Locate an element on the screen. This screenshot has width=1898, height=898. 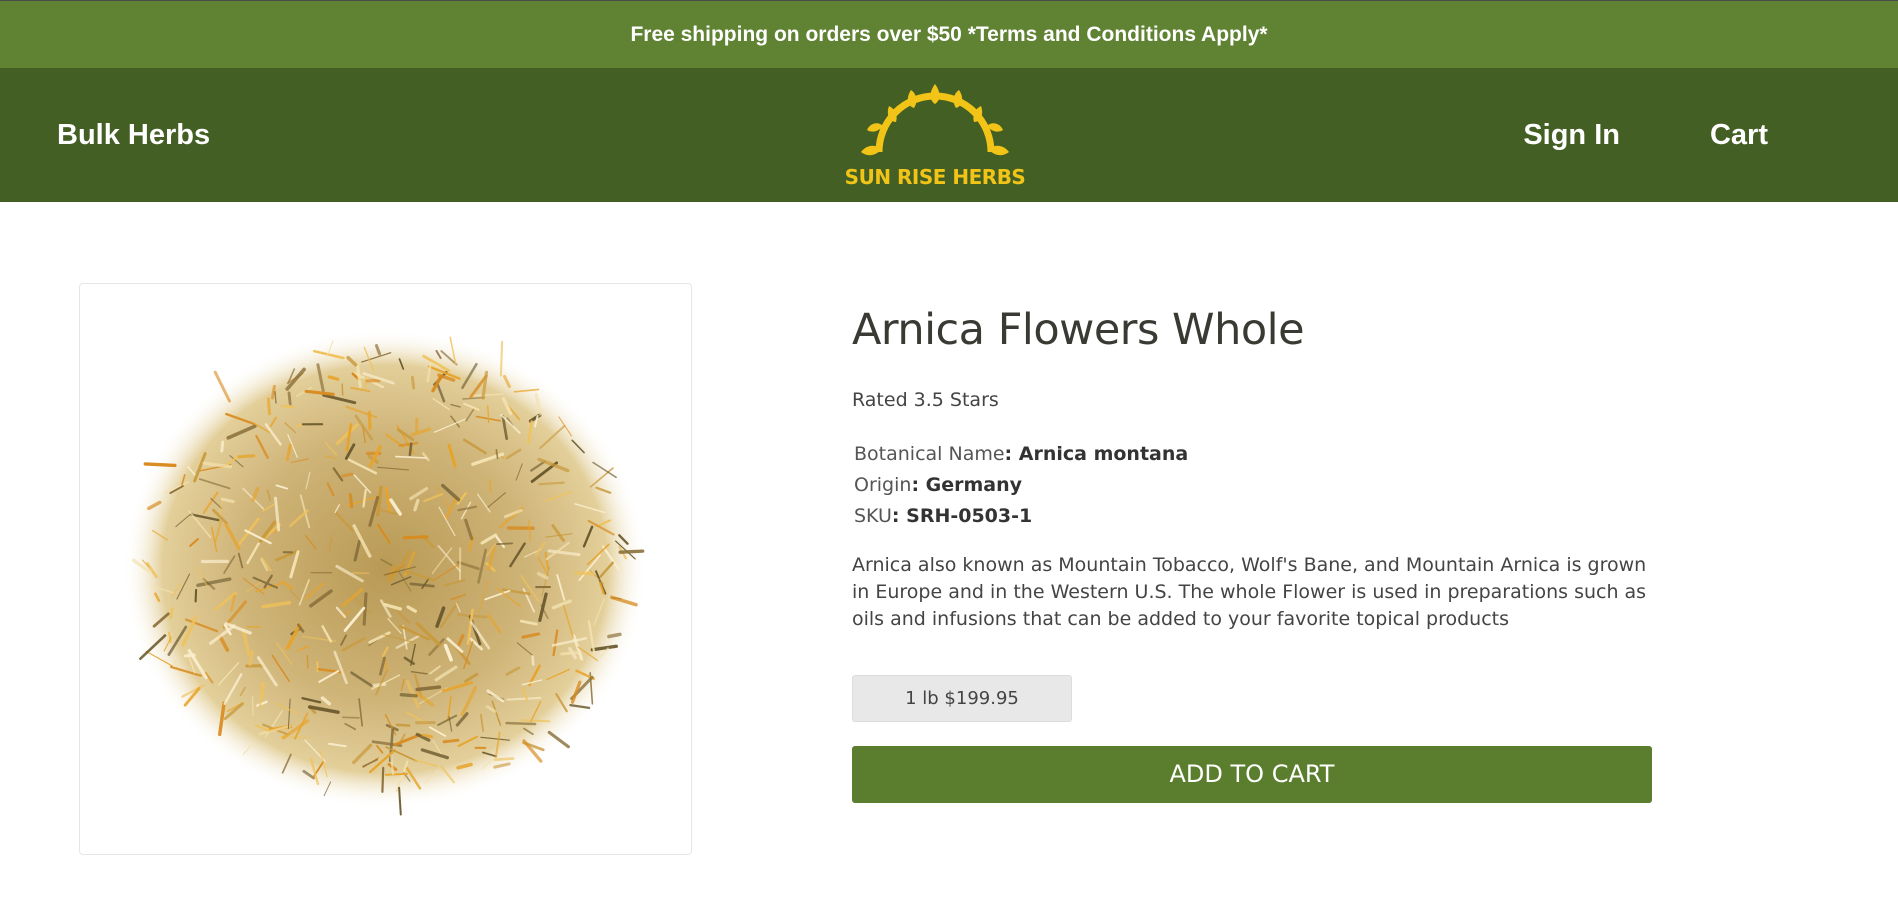
spec-value: : SRH-0503-1 is located at coordinates (962, 515).